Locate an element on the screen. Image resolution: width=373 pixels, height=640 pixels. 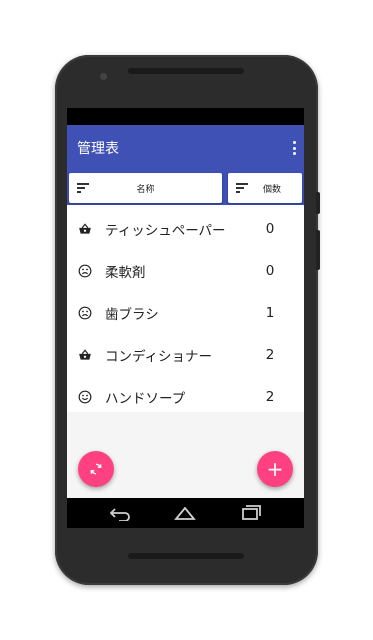
navigation-bar is located at coordinates (185, 513).